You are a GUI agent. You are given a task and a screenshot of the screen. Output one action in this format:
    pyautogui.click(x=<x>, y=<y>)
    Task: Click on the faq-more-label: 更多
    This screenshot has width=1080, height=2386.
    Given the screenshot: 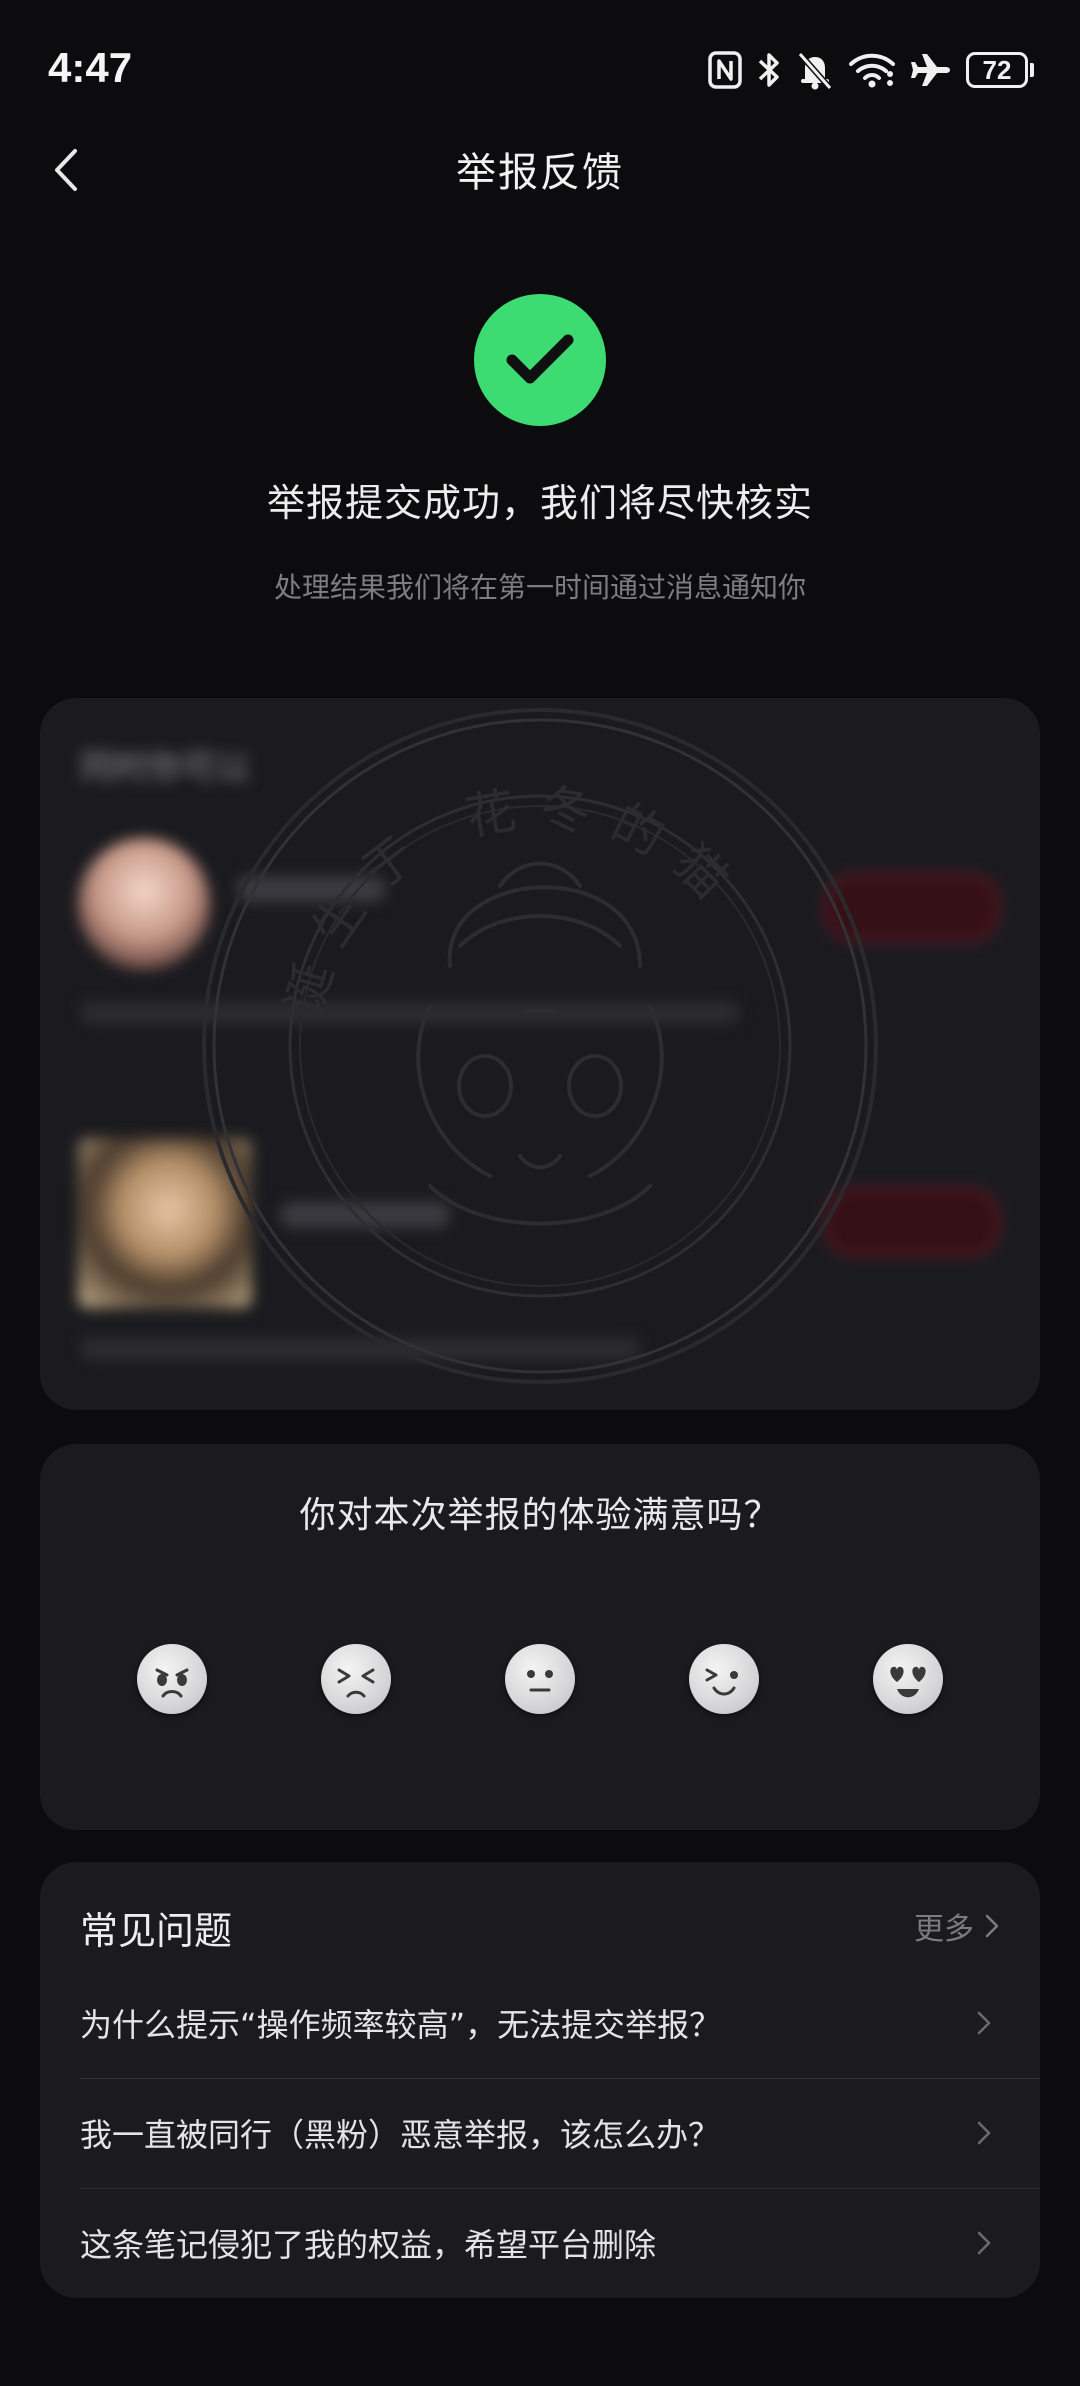 What is the action you would take?
    pyautogui.click(x=944, y=1929)
    